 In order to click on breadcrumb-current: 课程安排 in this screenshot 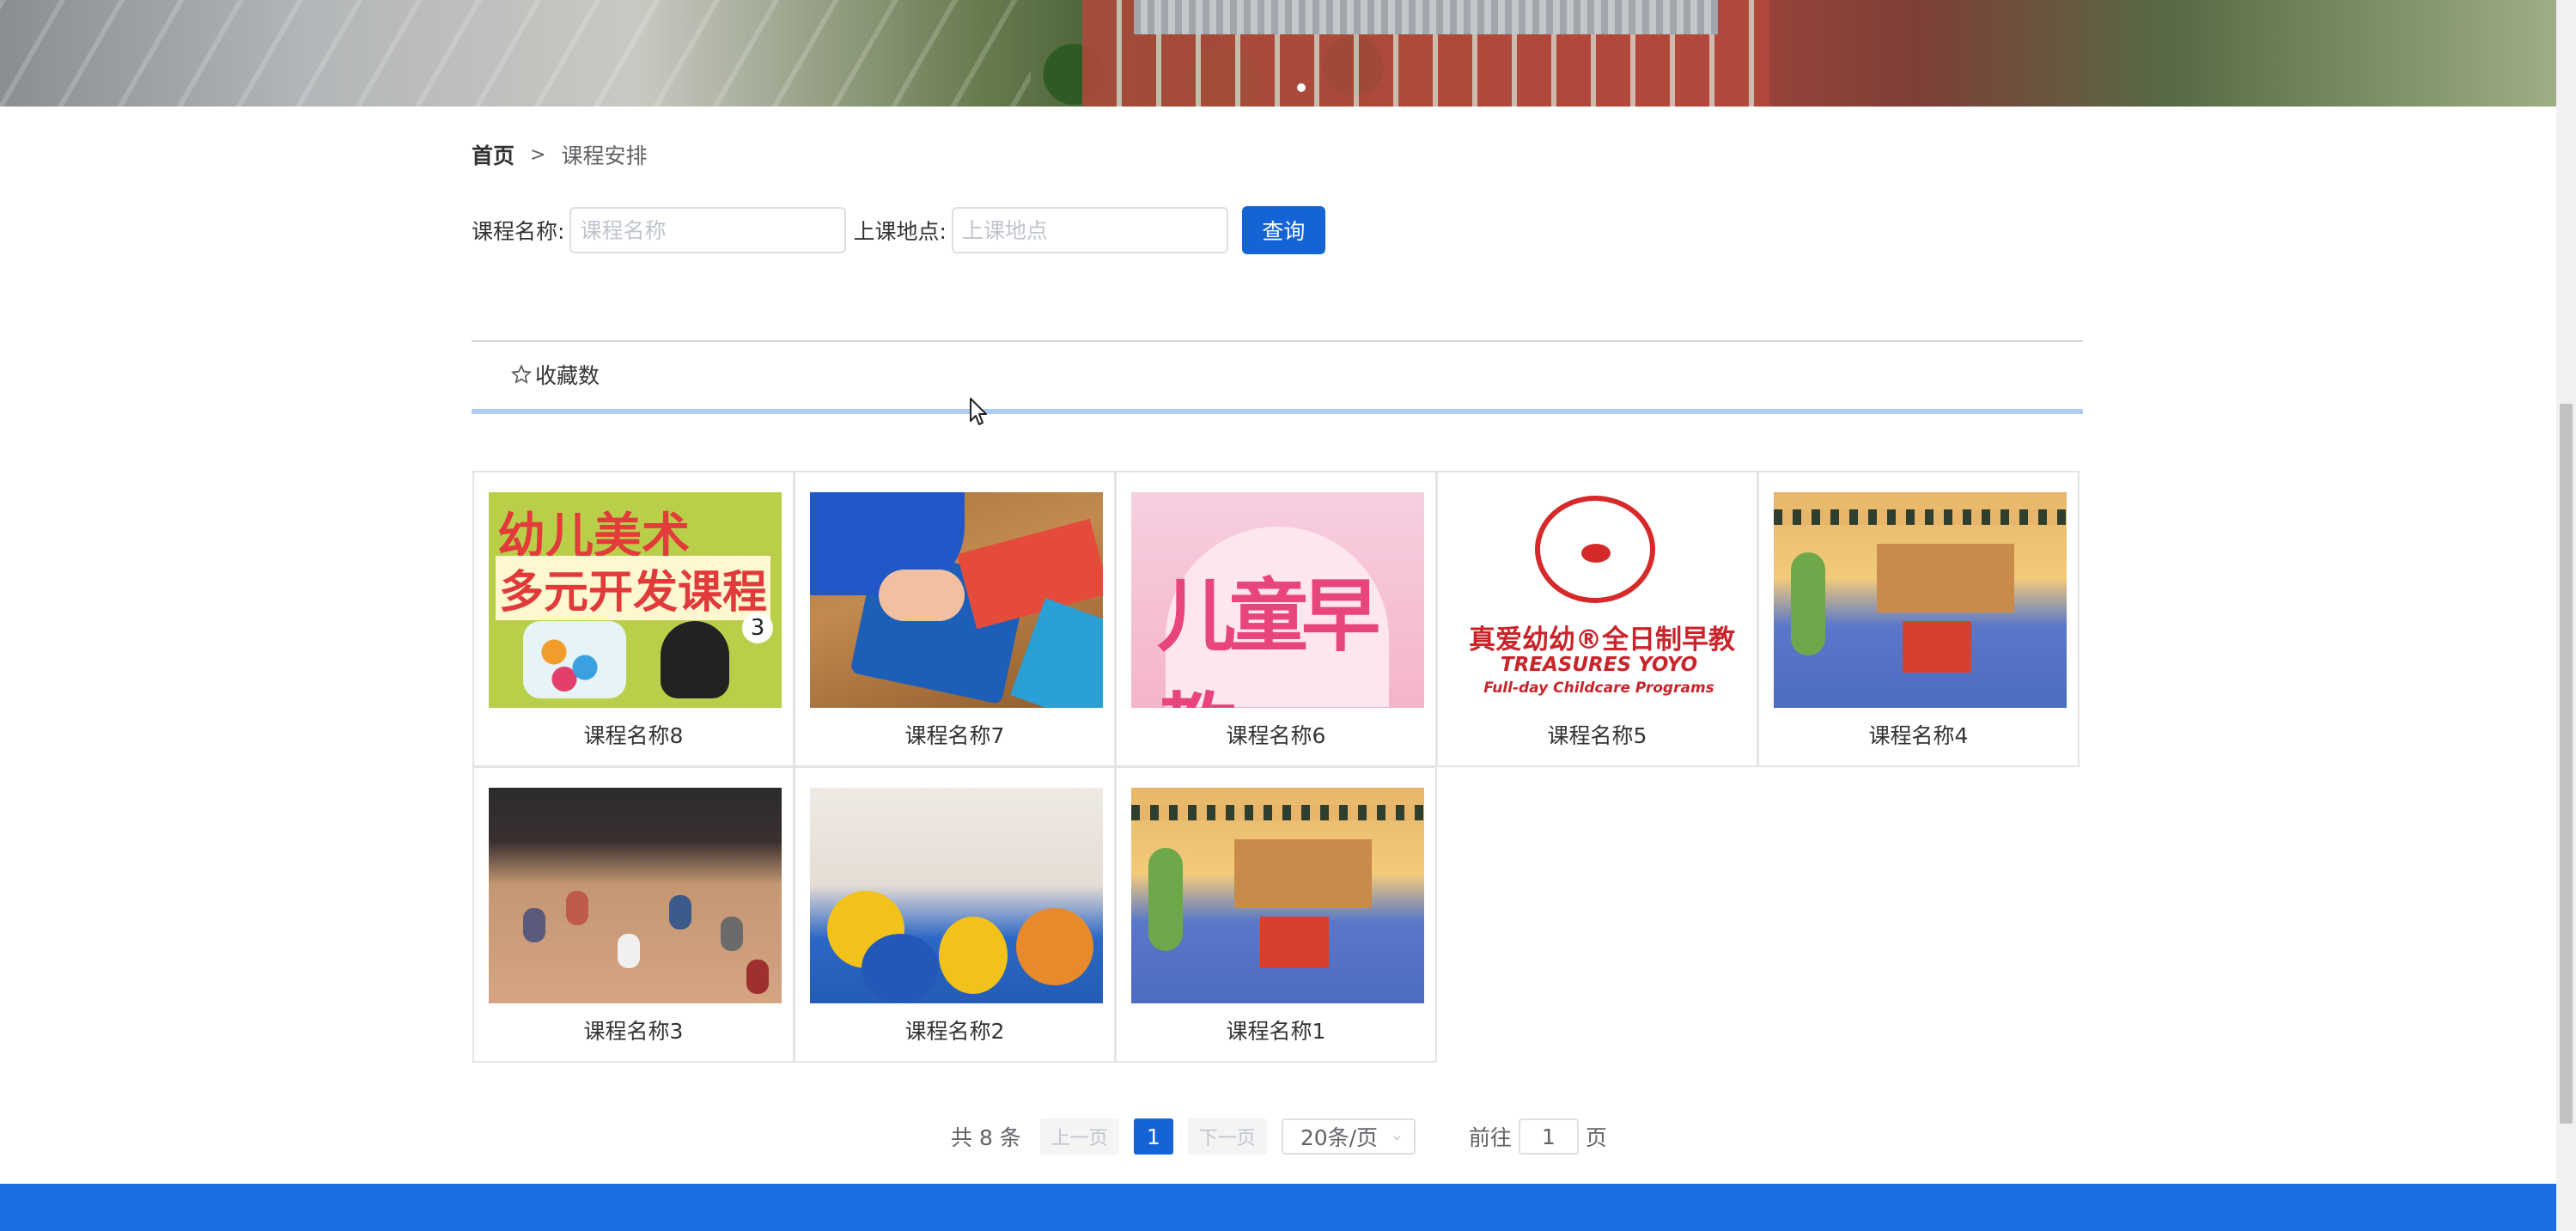, I will do `click(604, 155)`.